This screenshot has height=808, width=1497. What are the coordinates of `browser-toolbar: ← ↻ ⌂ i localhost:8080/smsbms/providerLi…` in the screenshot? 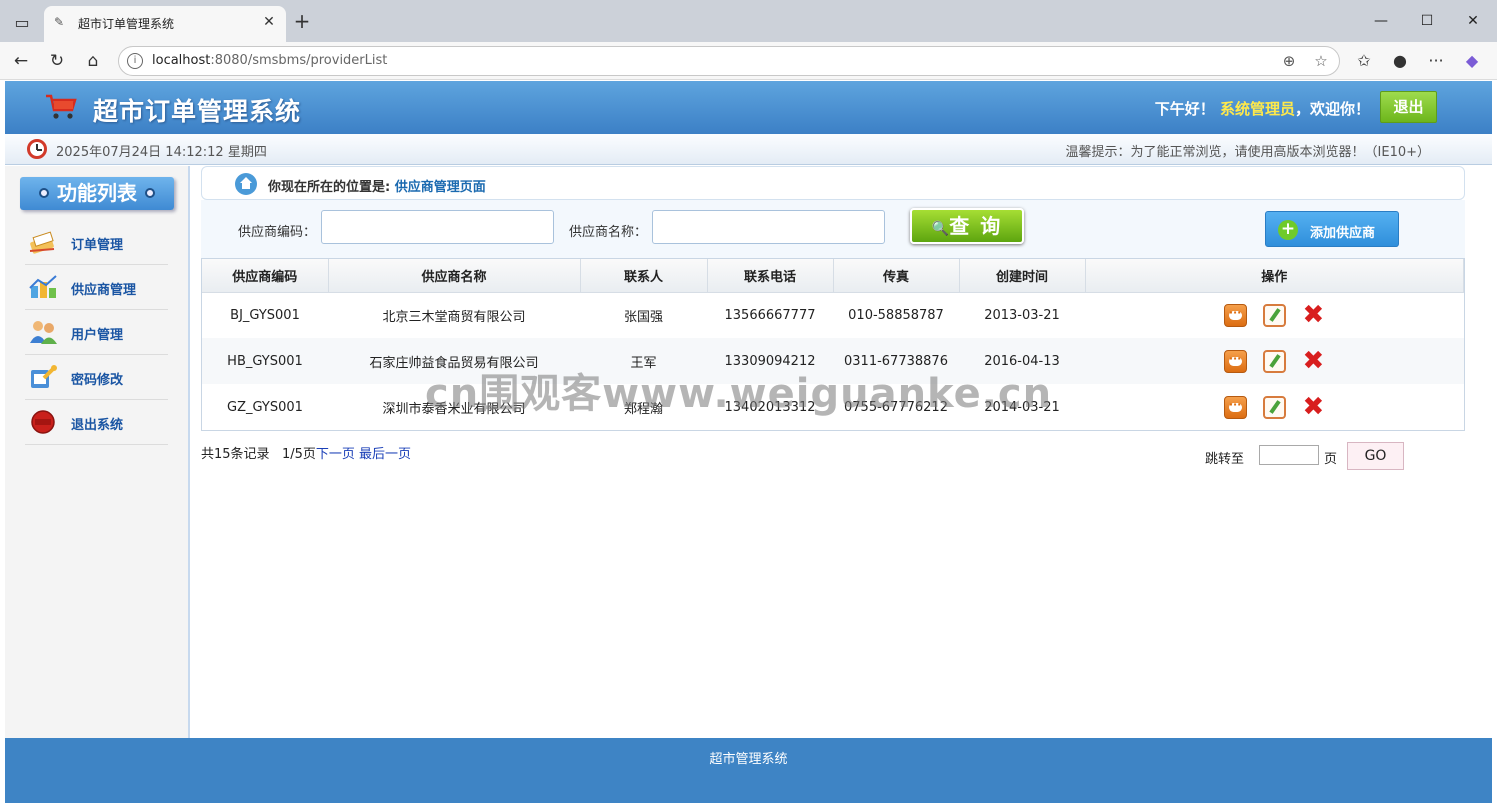 It's located at (748, 61).